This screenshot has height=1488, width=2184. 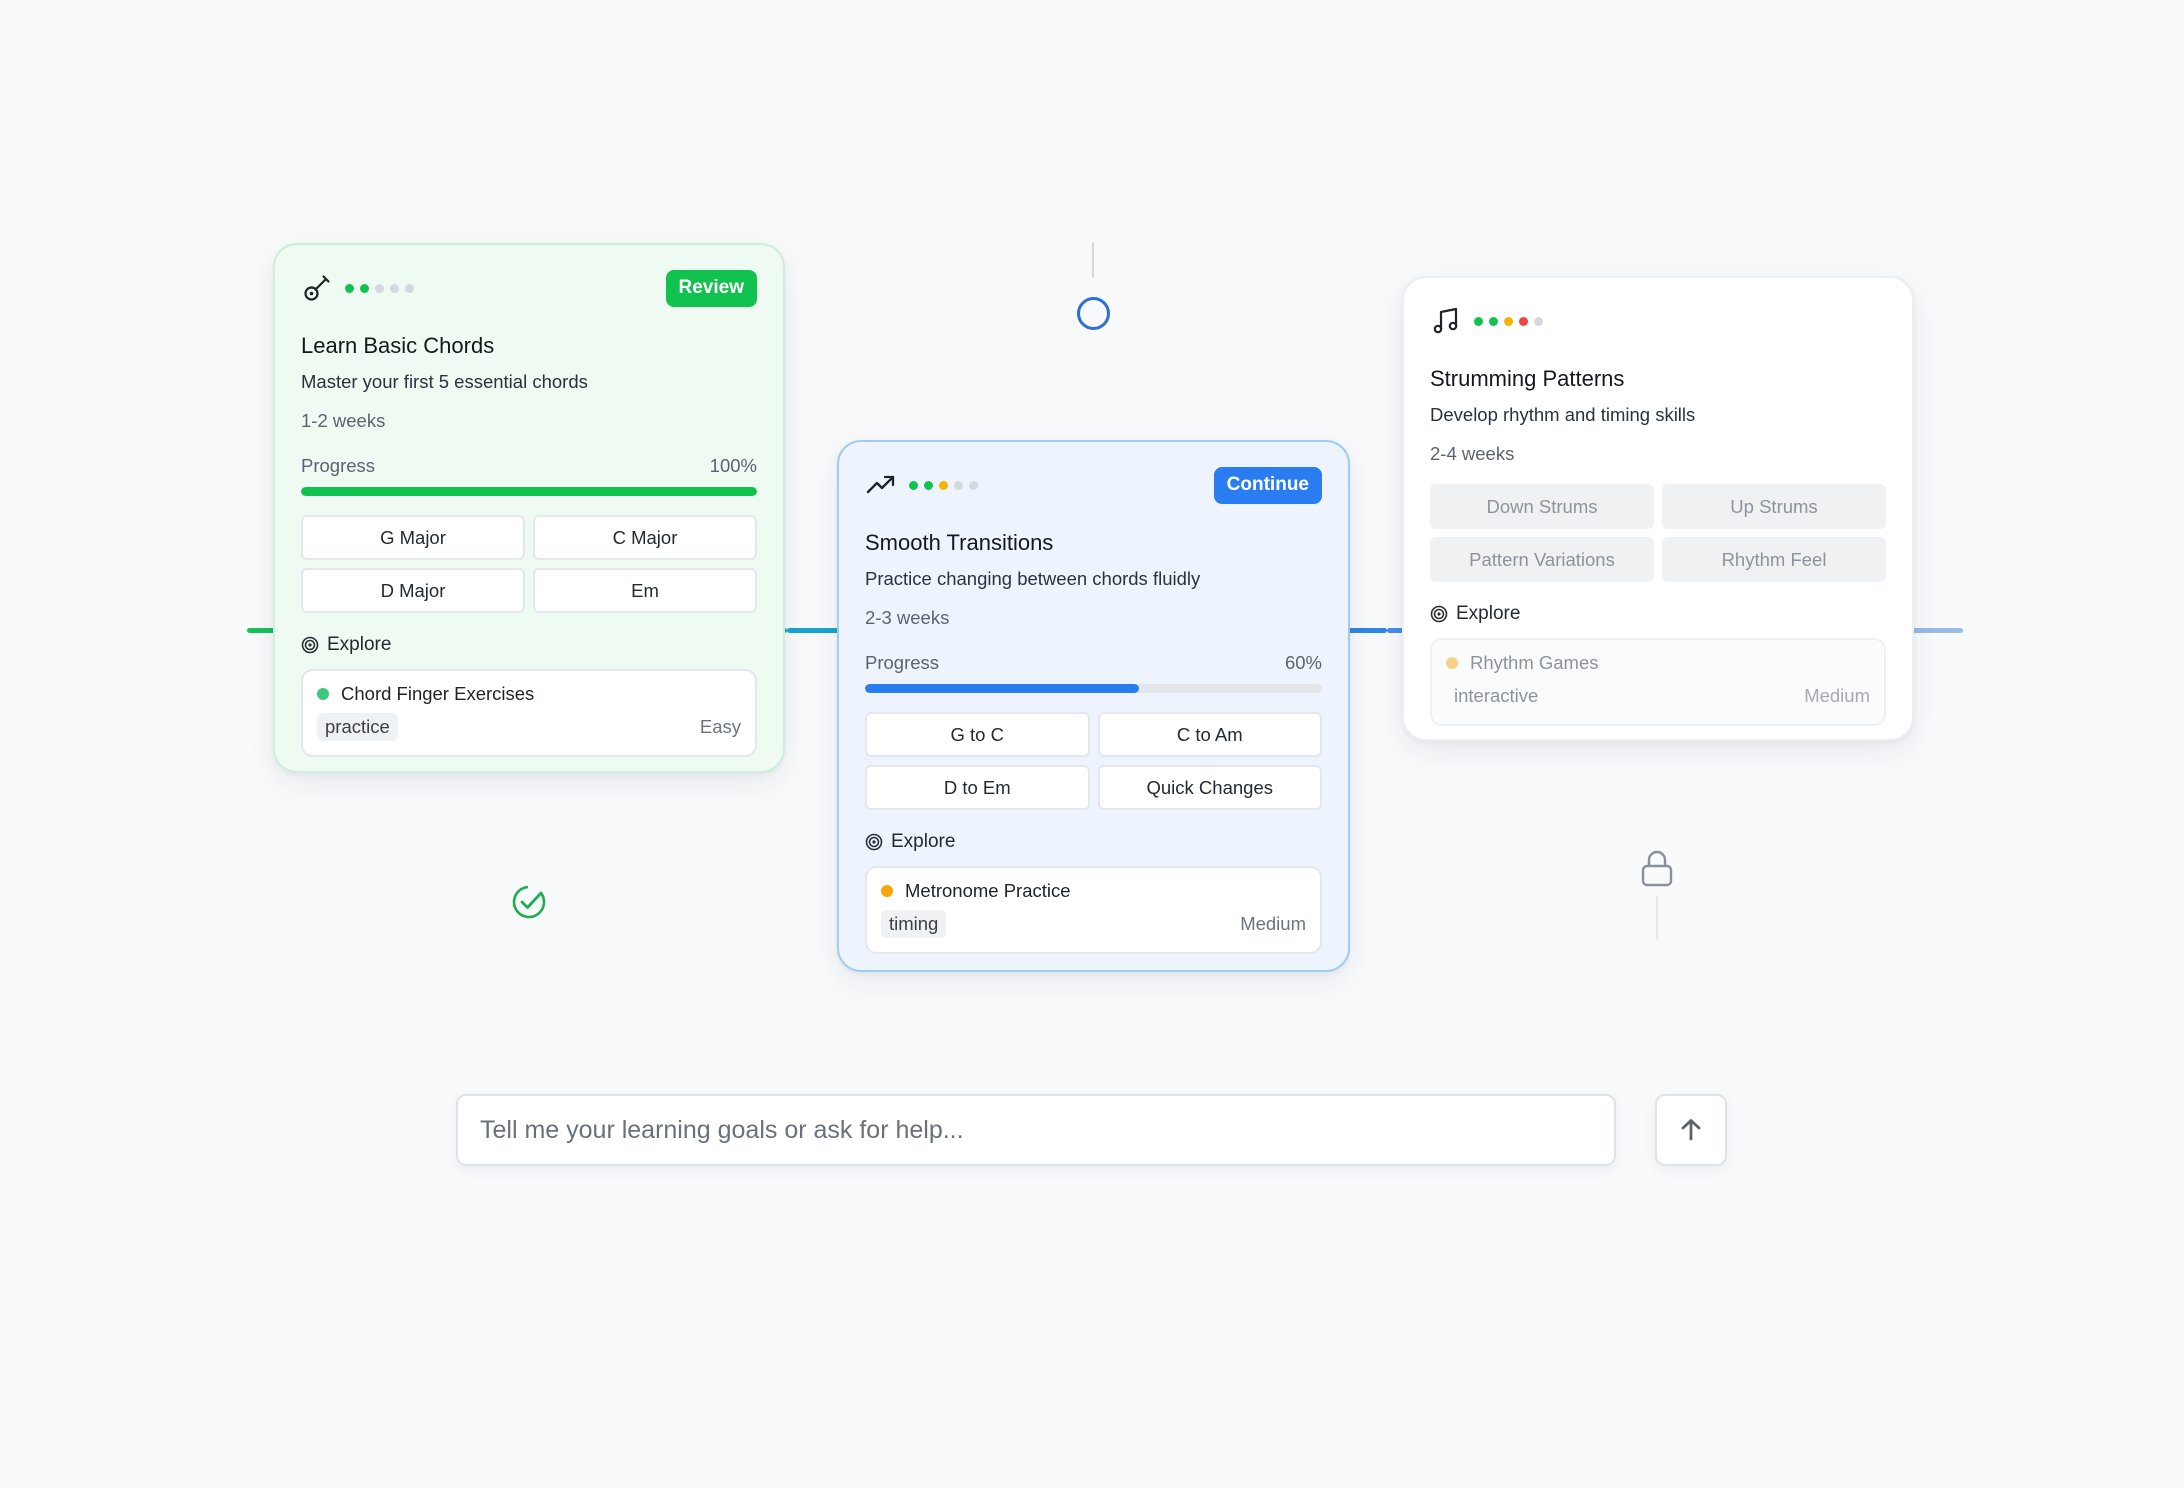 I want to click on chip-rhythm-feel: Rhythm Feel, so click(x=1774, y=559).